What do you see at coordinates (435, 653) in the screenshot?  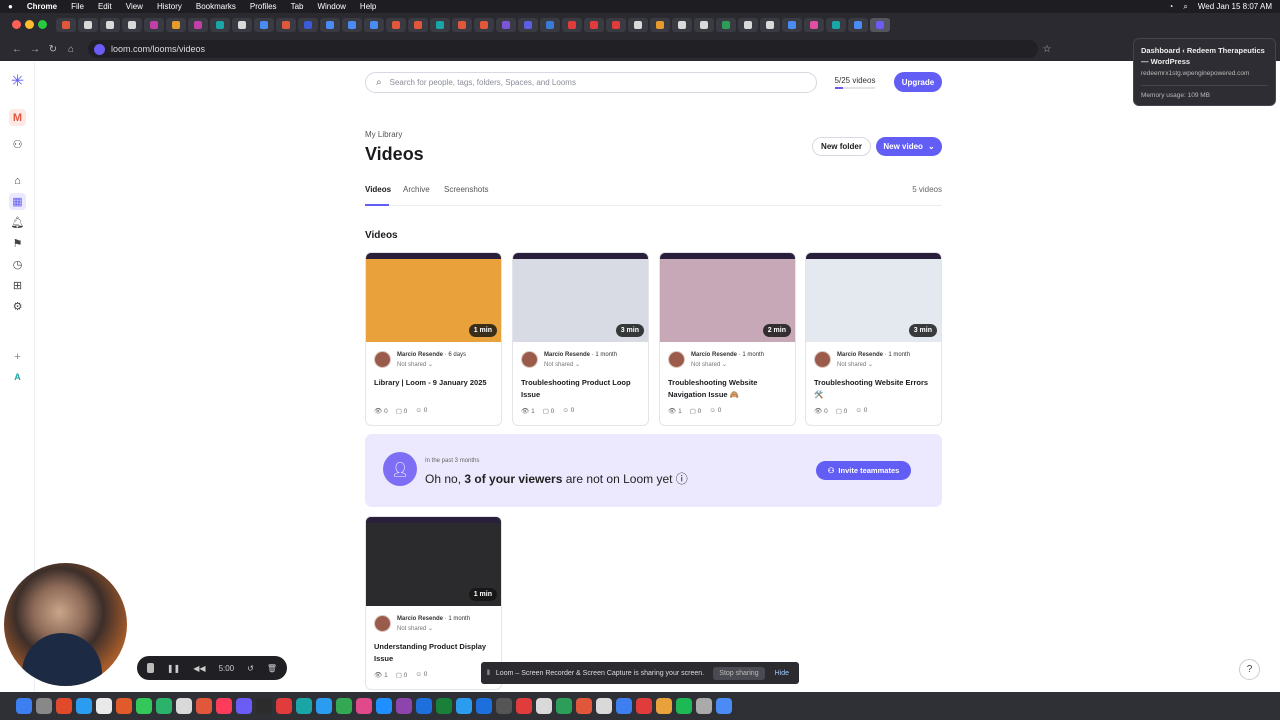 I see `video-title: Understanding Product Display Issue` at bounding box center [435, 653].